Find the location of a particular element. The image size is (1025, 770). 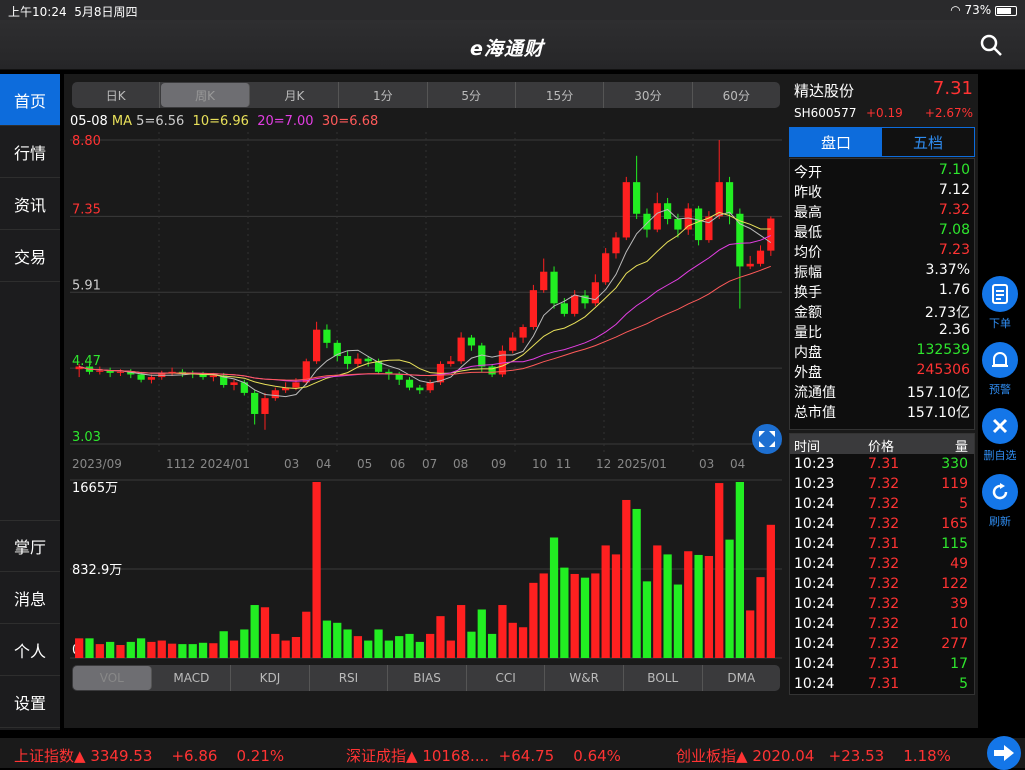

ma30-line is located at coordinates (425, 323).